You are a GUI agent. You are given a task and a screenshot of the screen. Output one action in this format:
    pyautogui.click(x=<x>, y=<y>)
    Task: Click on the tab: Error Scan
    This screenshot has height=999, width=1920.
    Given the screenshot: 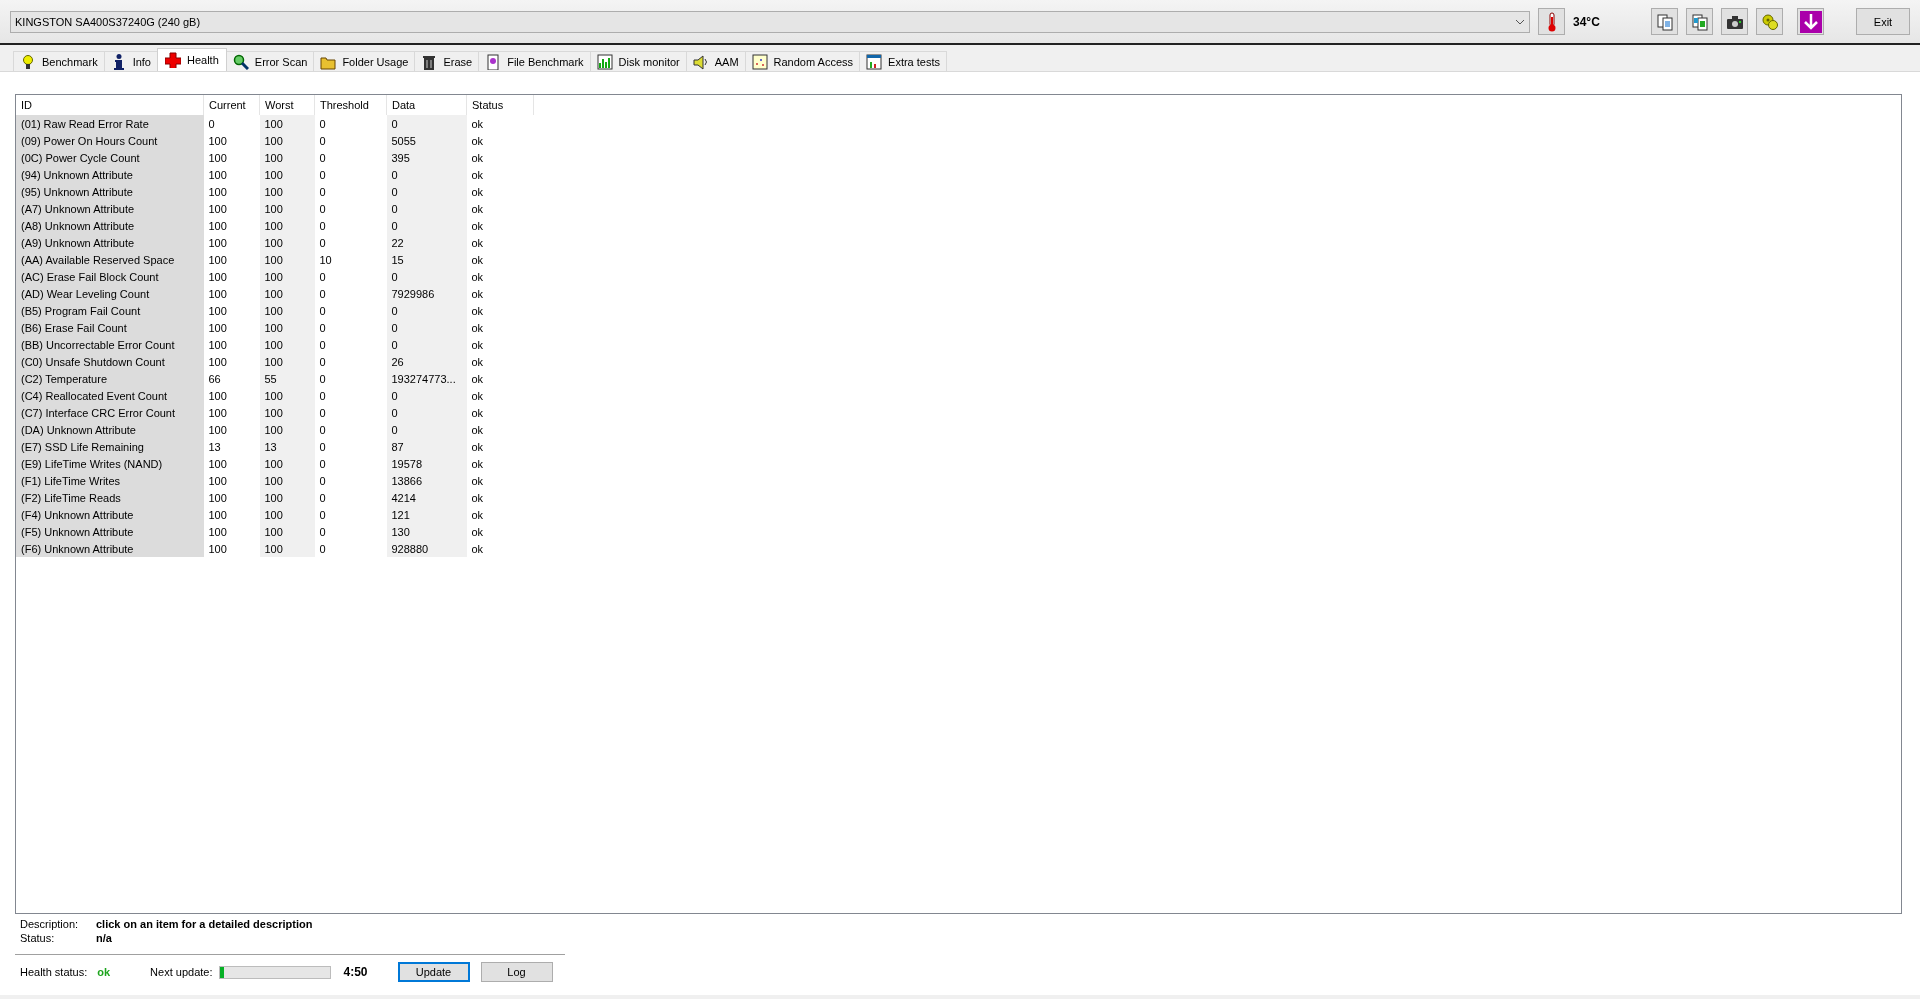 What is the action you would take?
    pyautogui.click(x=270, y=61)
    